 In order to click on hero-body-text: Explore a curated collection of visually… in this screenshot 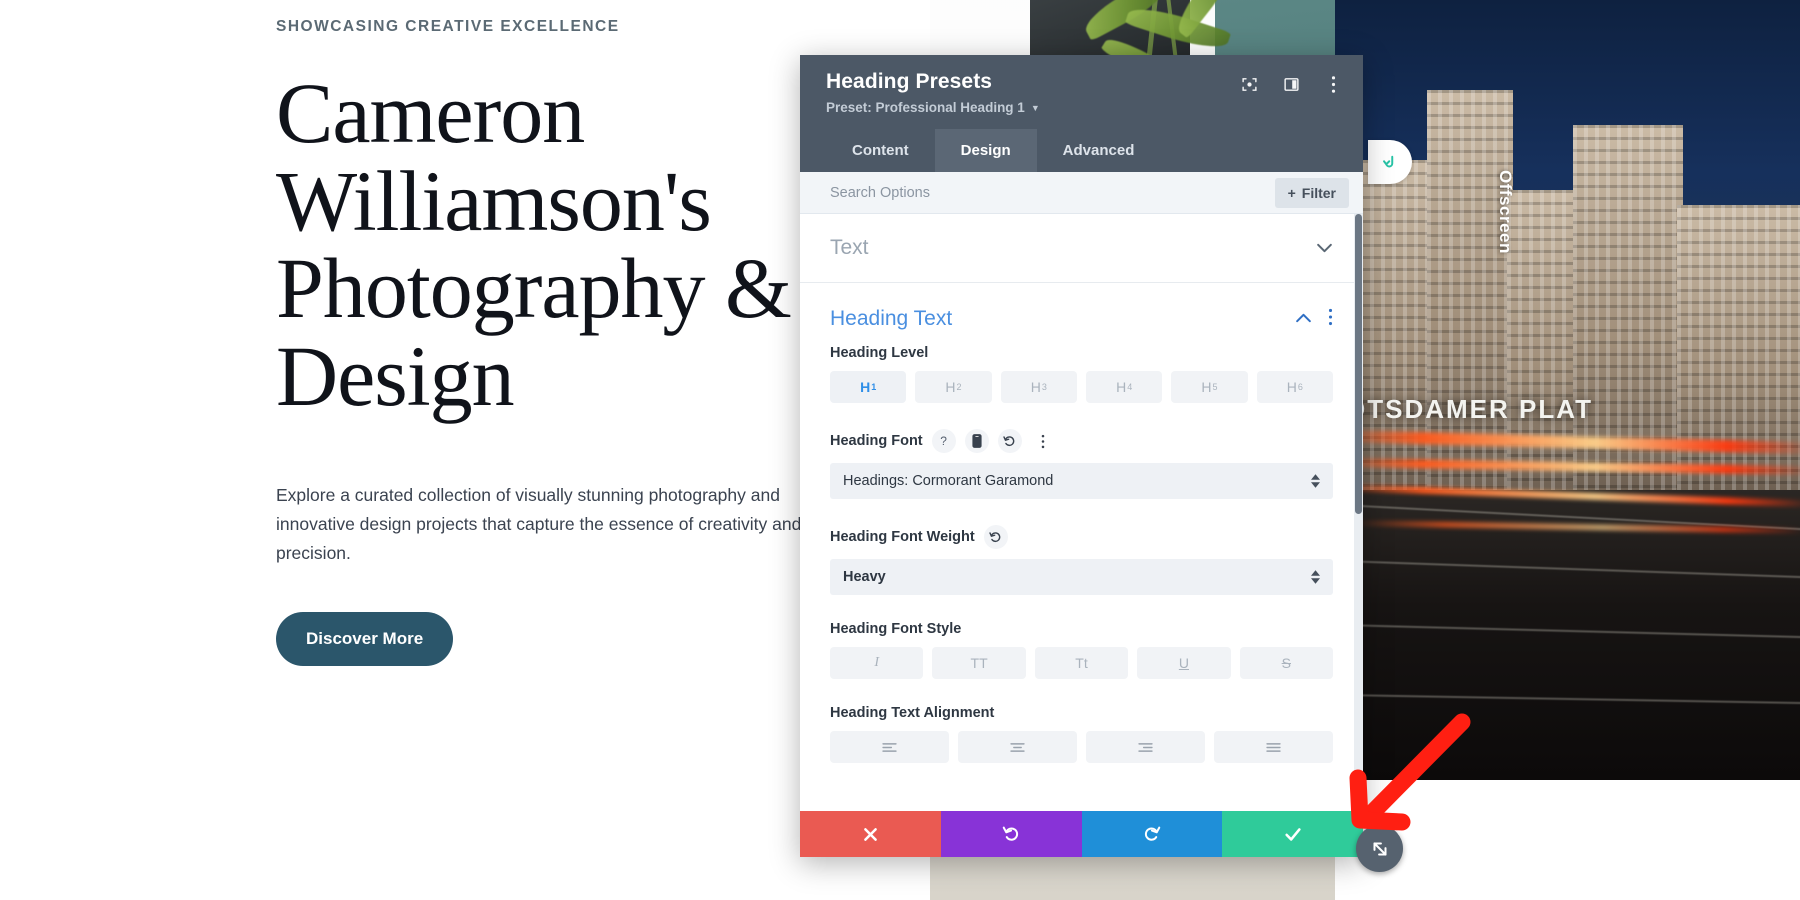, I will do `click(539, 523)`.